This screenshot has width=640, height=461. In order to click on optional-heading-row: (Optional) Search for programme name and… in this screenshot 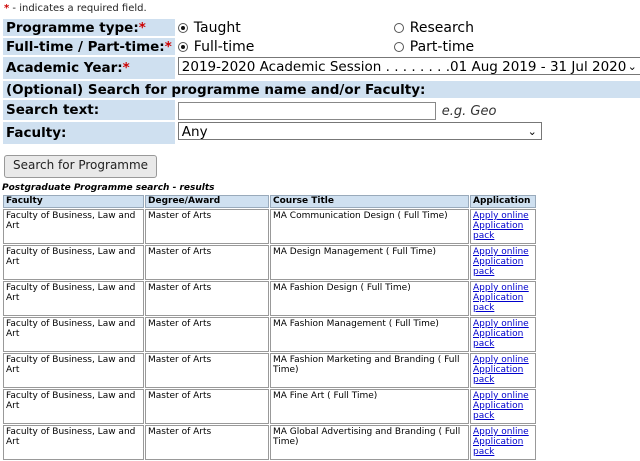, I will do `click(321, 89)`.